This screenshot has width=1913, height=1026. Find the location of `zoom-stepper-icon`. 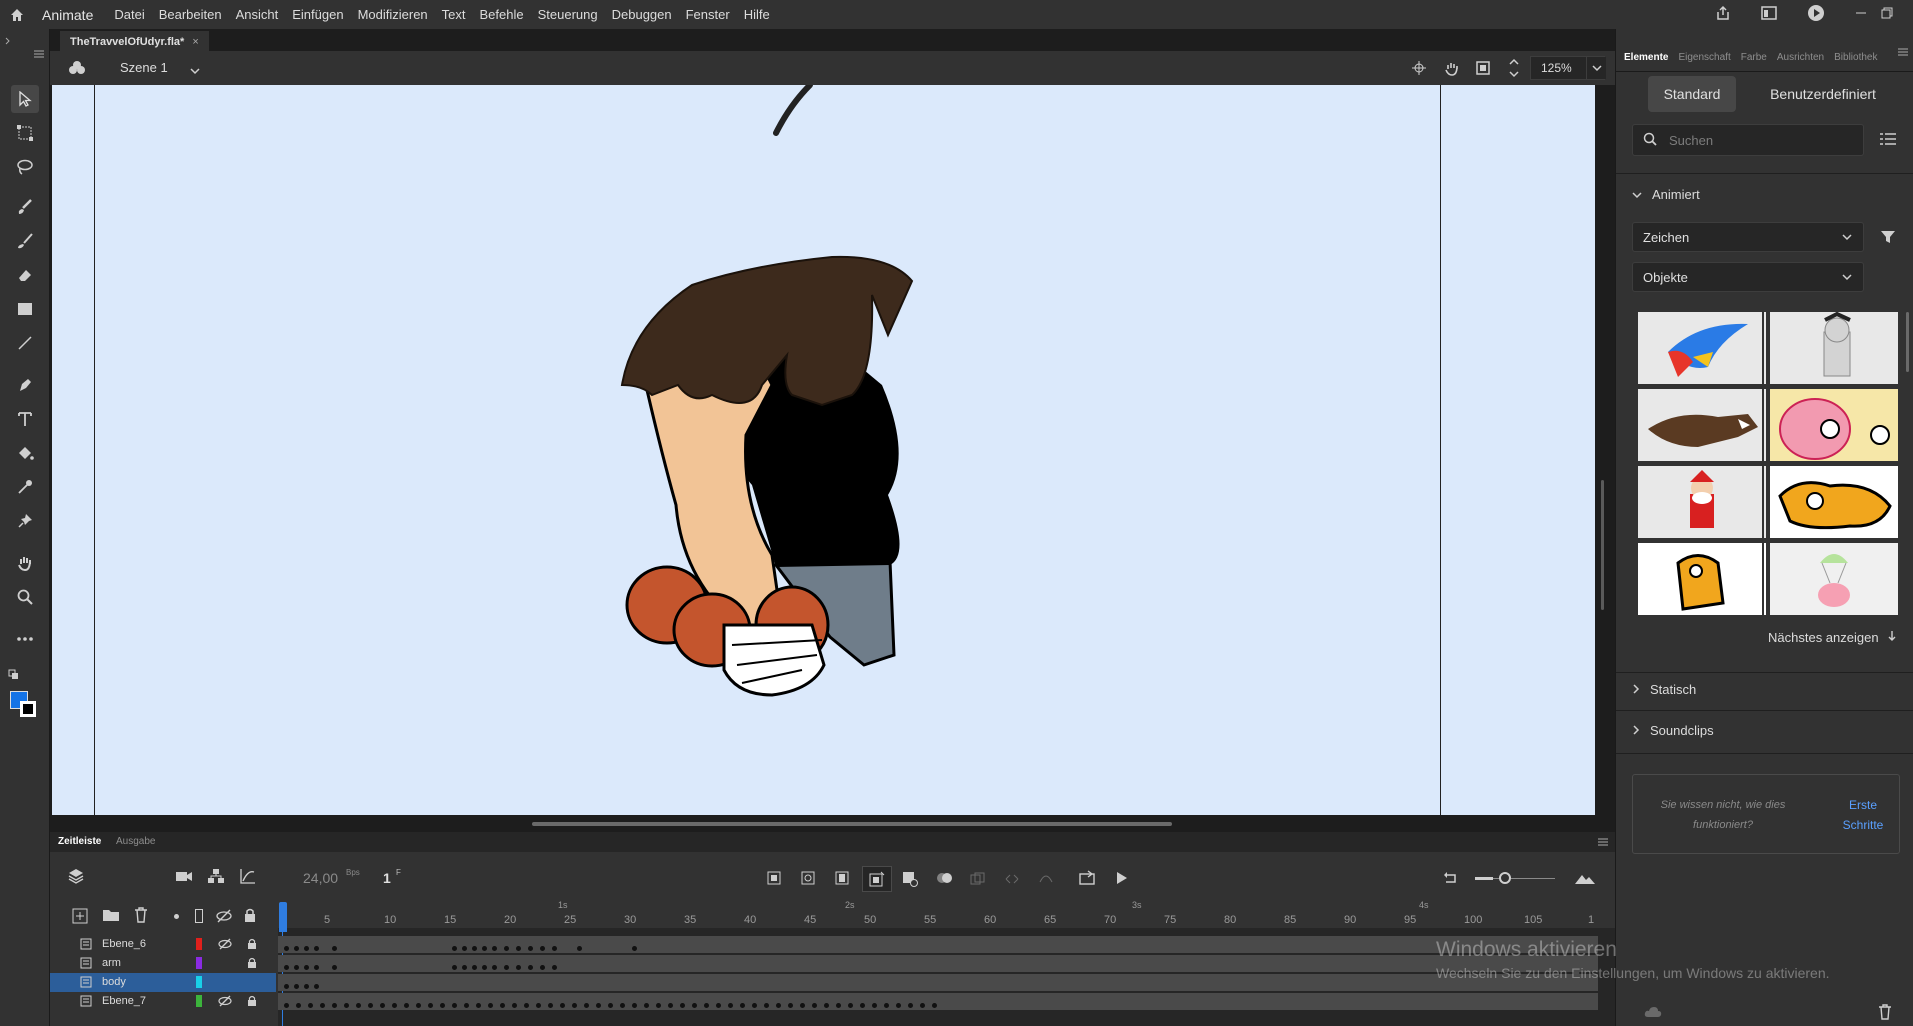

zoom-stepper-icon is located at coordinates (1514, 69).